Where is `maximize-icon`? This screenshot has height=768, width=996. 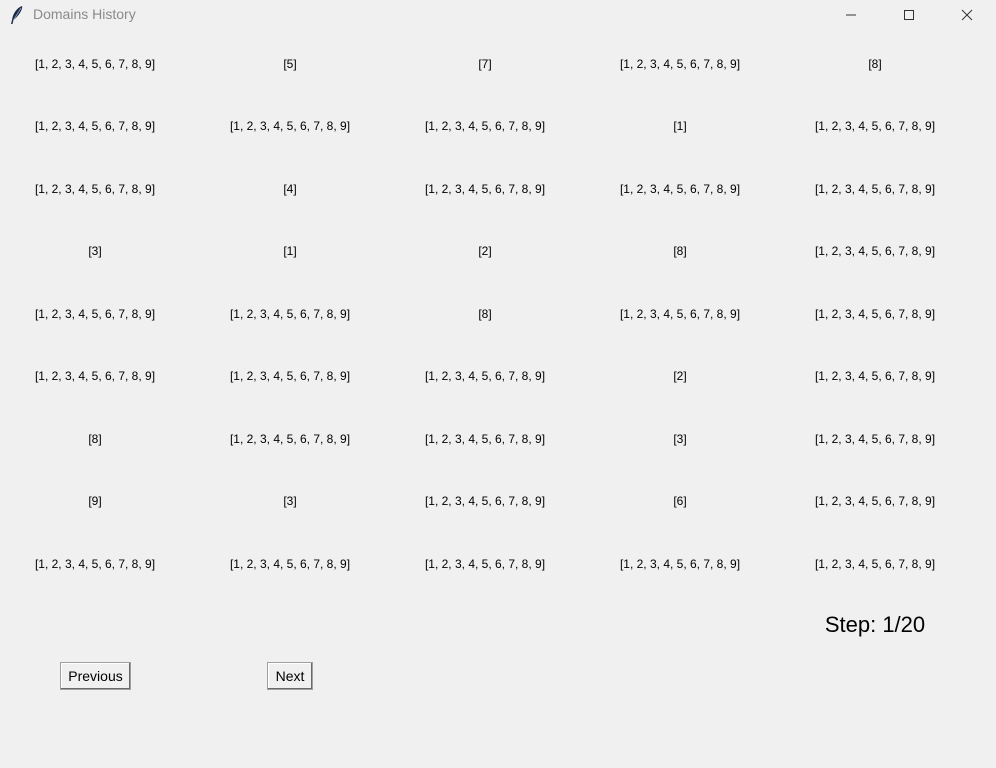
maximize-icon is located at coordinates (909, 15).